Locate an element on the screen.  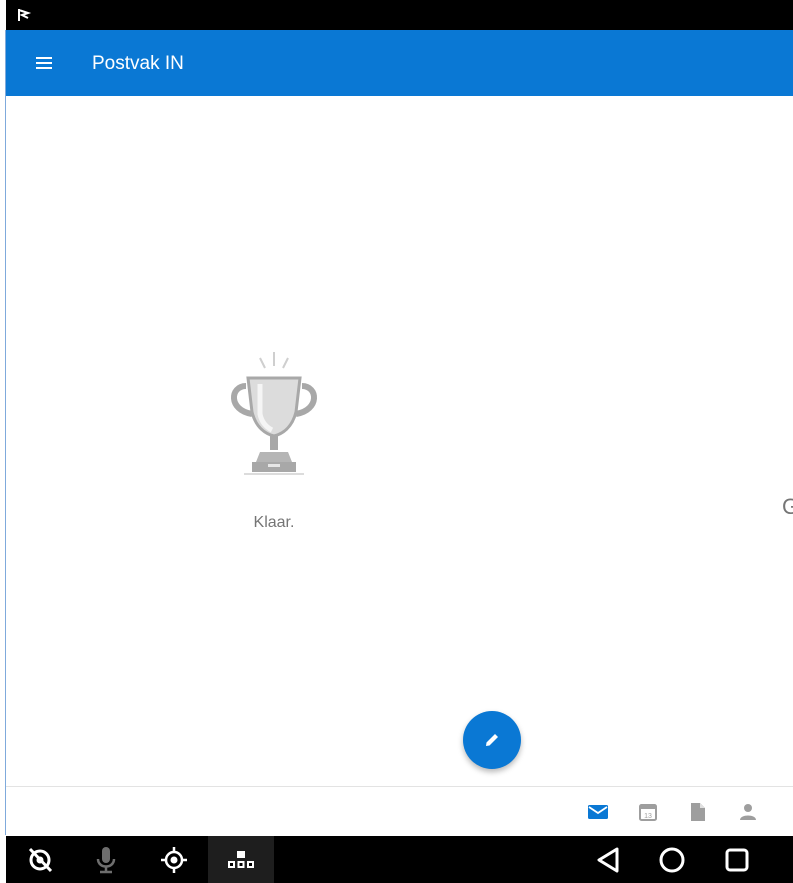
status-bar is located at coordinates (399, 15).